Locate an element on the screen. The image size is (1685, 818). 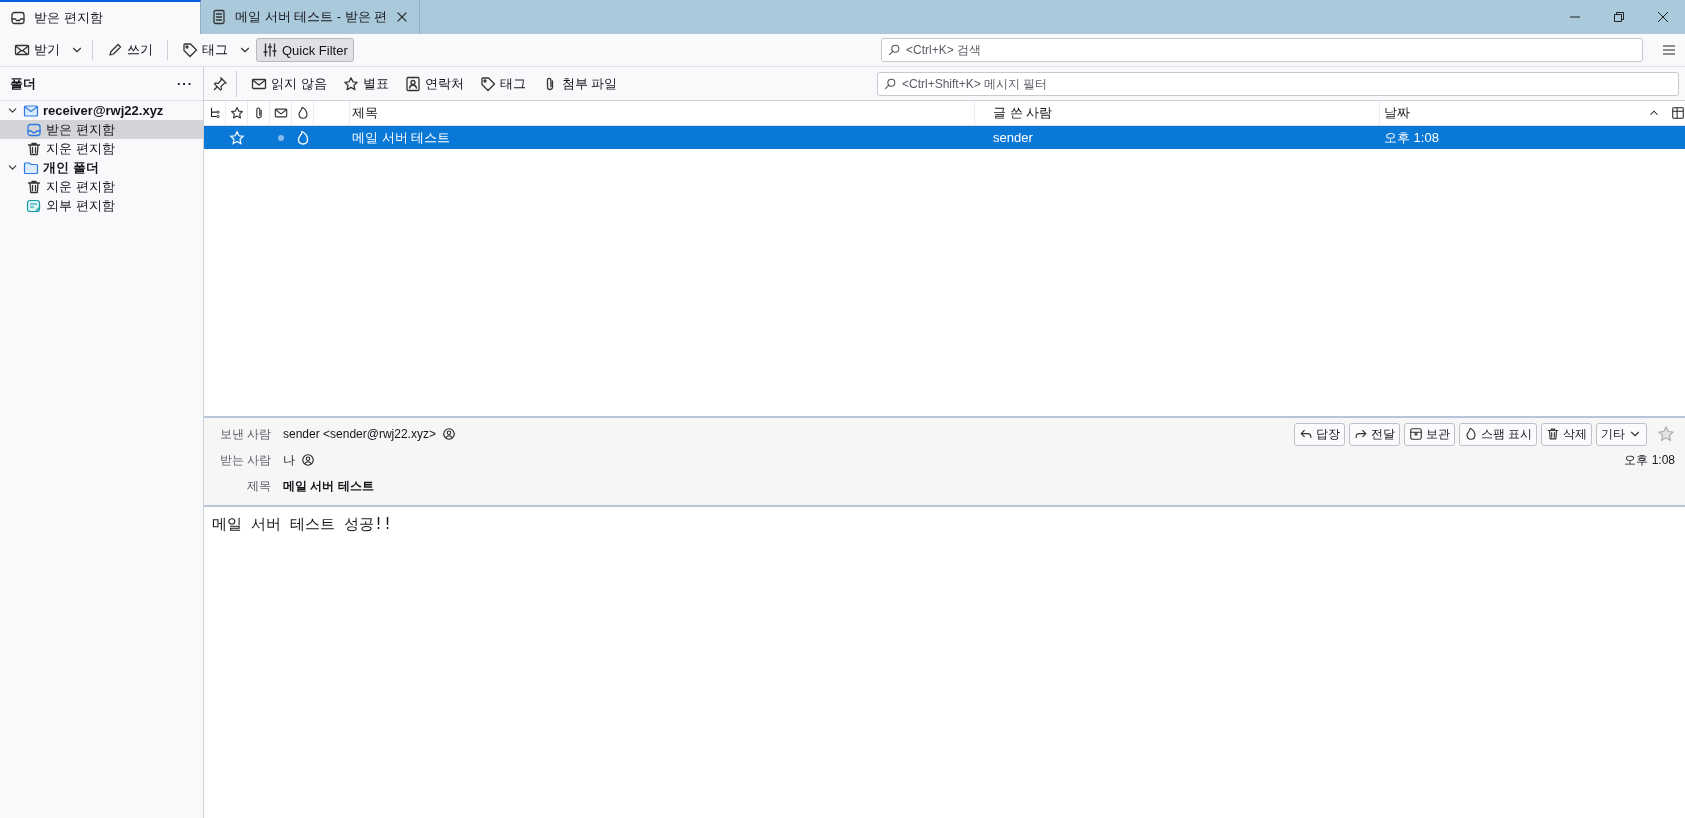
folder-icon is located at coordinates (31, 167).